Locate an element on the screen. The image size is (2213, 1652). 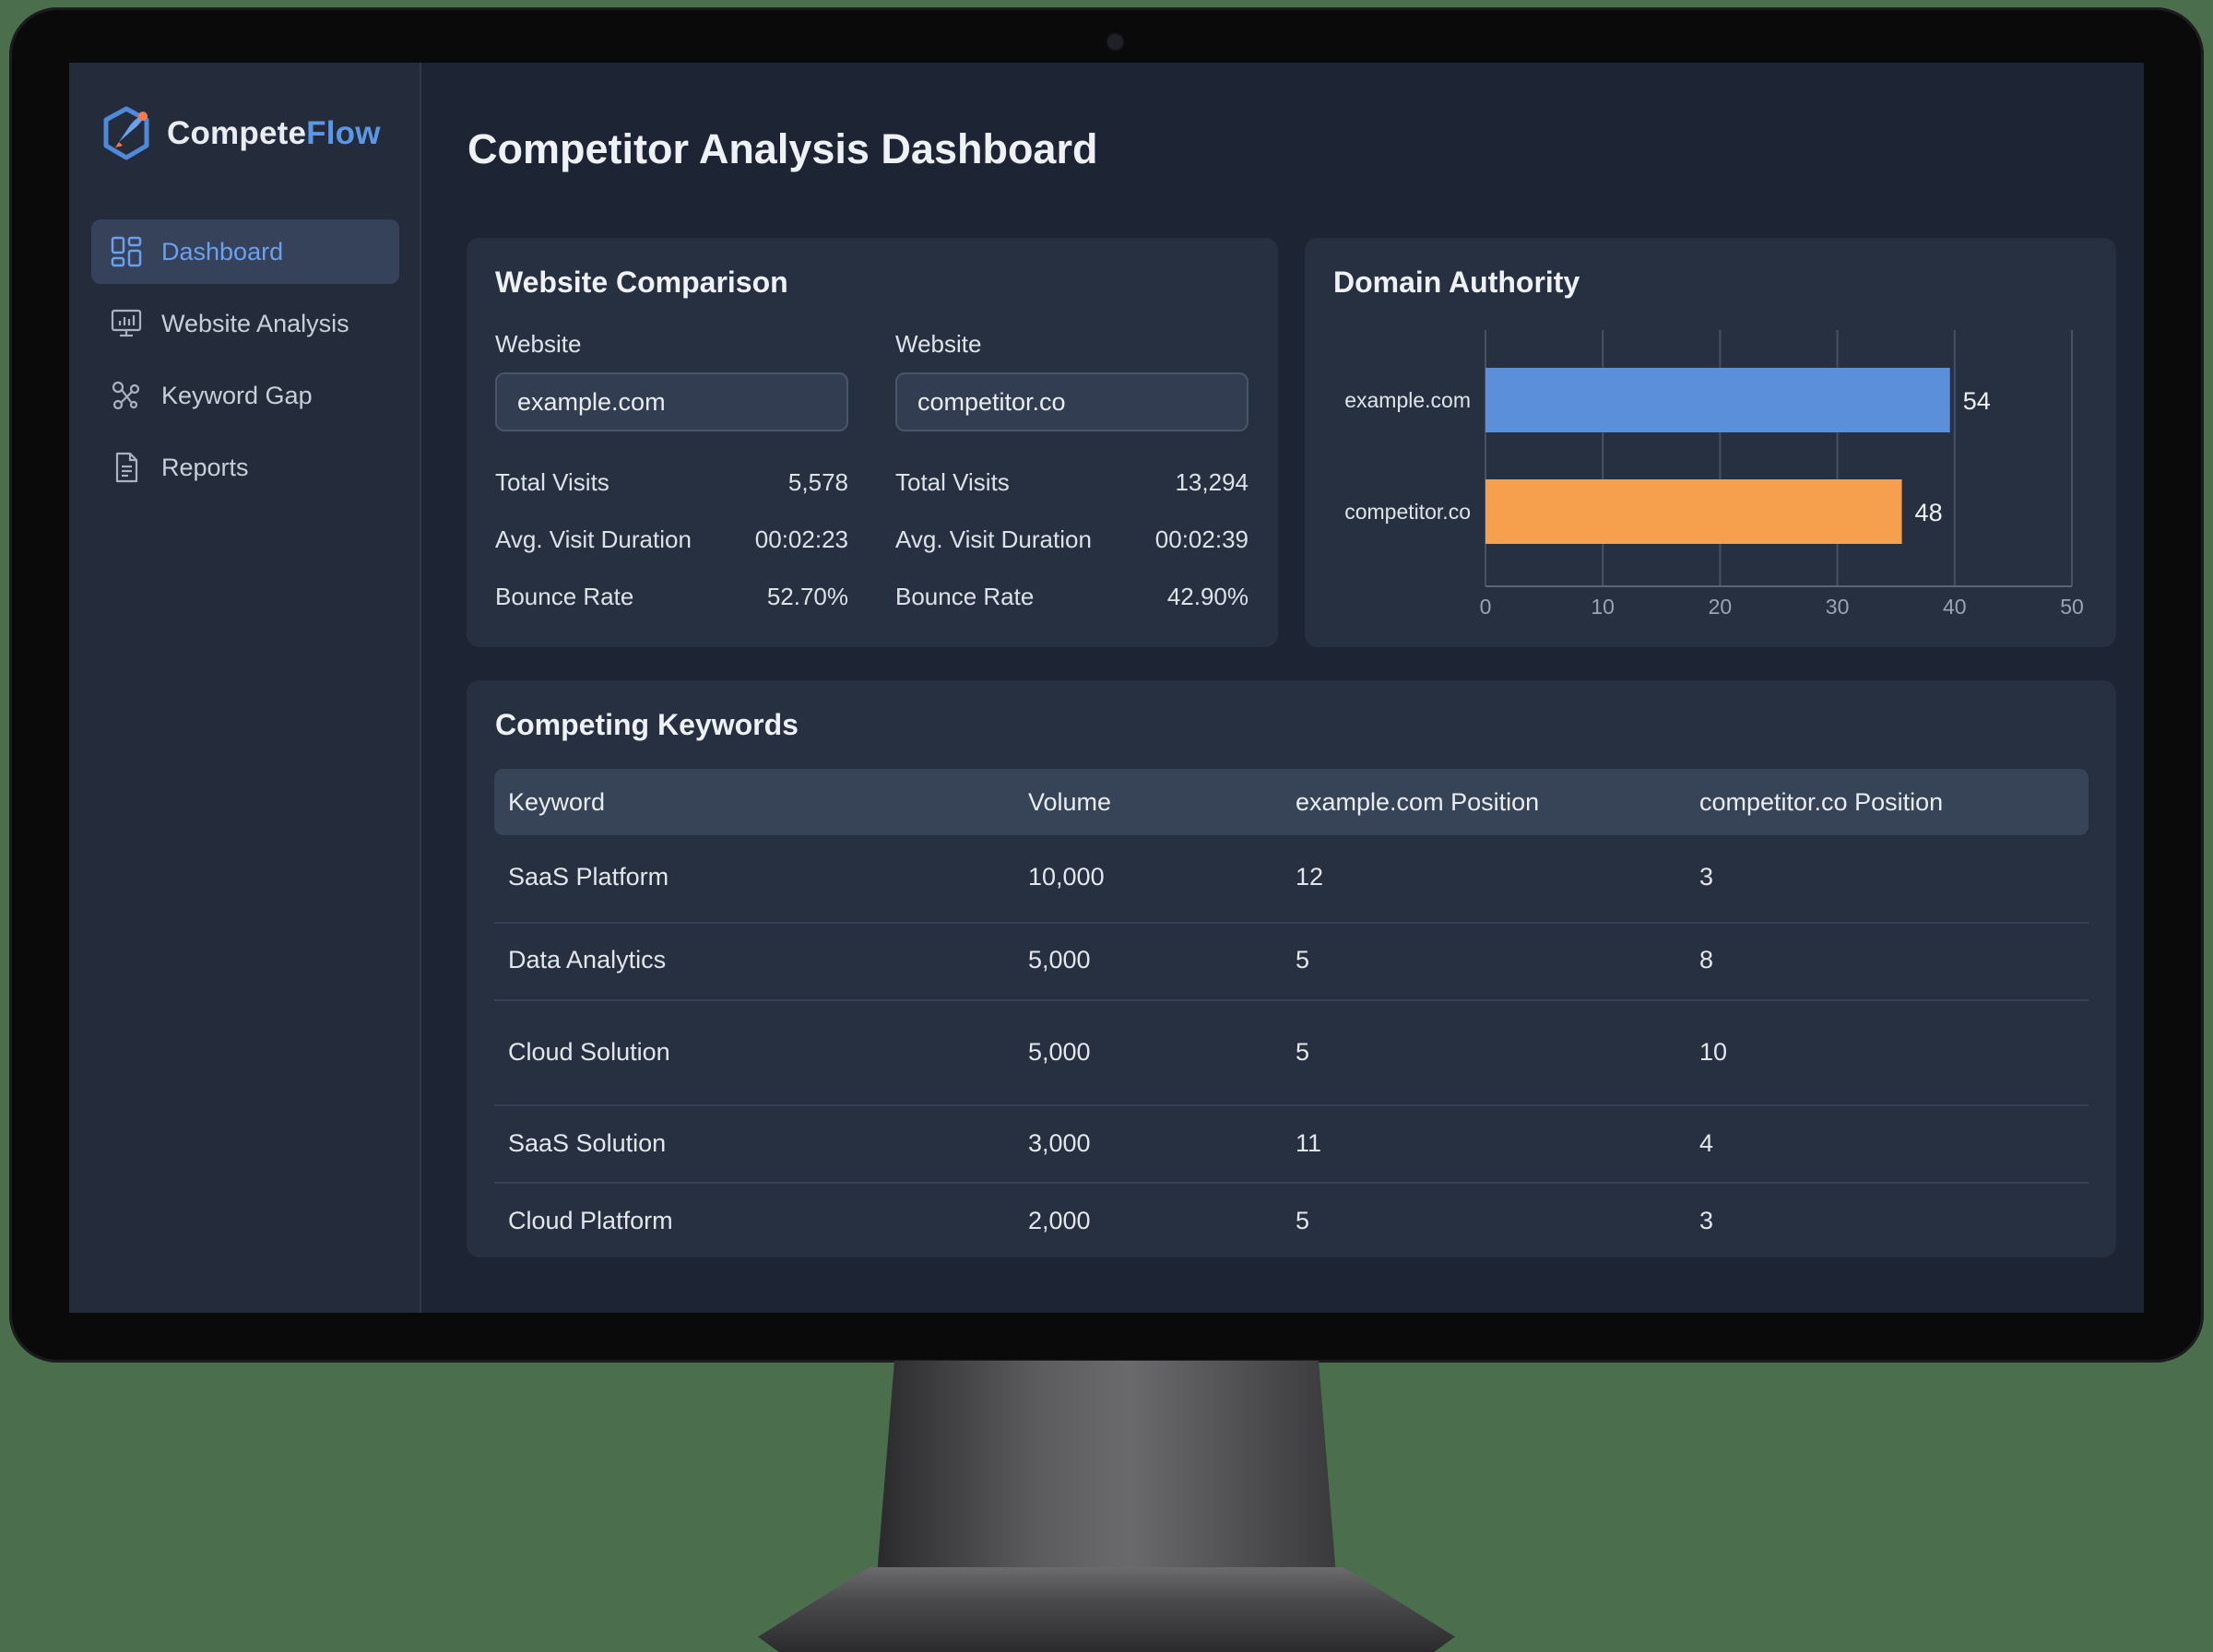
cell-example-position: 12 is located at coordinates (1310, 877).